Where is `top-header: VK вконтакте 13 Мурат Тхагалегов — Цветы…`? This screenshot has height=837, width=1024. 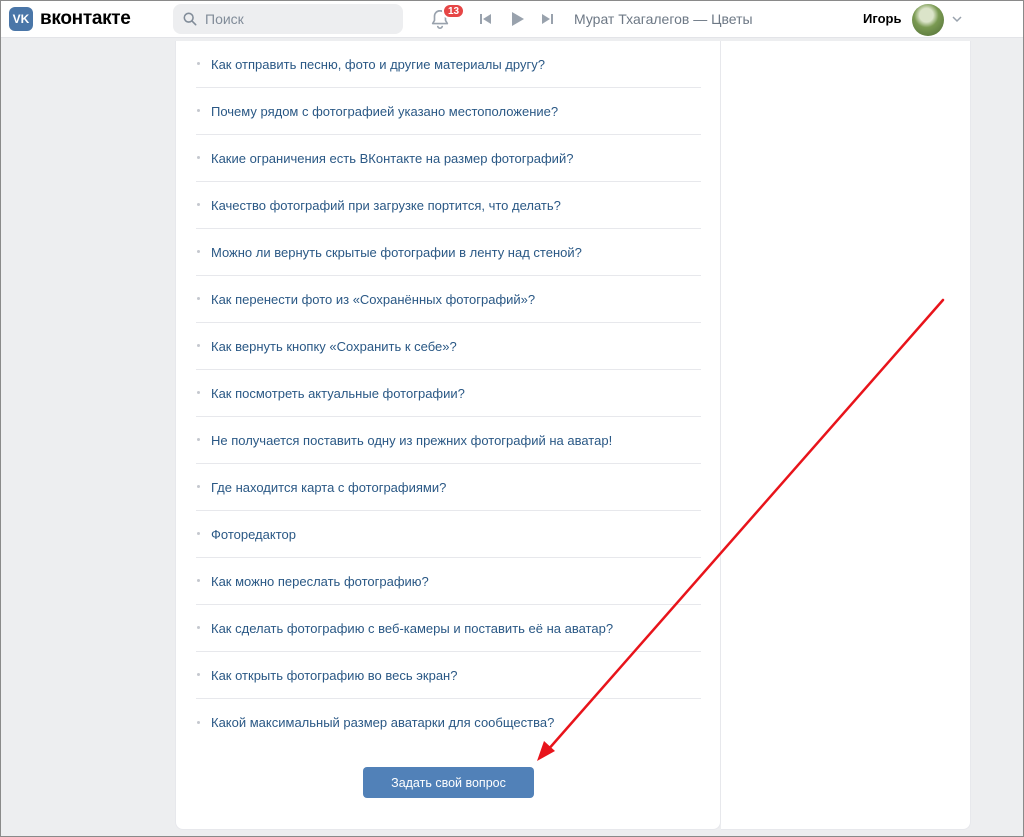 top-header: VK вконтакте 13 Мурат Тхагалегов — Цветы… is located at coordinates (512, 19).